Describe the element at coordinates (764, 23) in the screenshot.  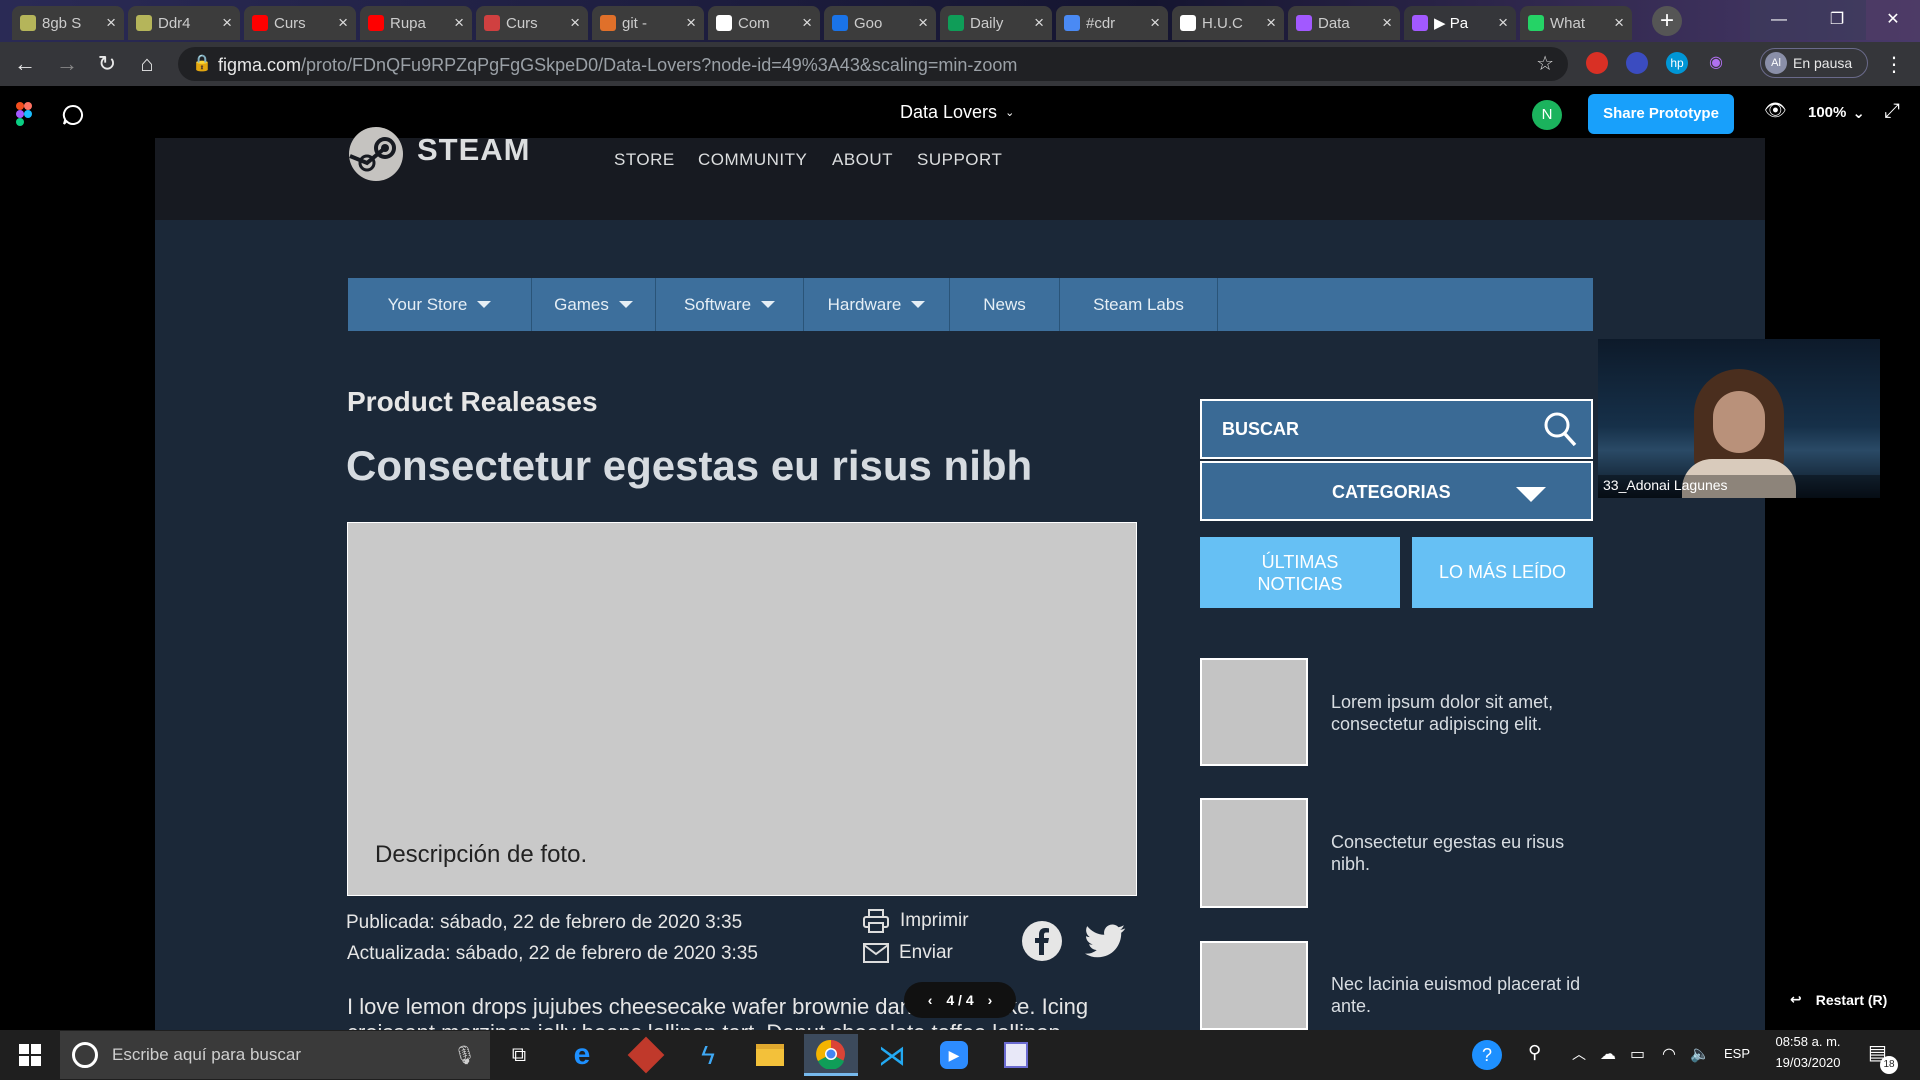
I see `browser-tab: Com ×` at that location.